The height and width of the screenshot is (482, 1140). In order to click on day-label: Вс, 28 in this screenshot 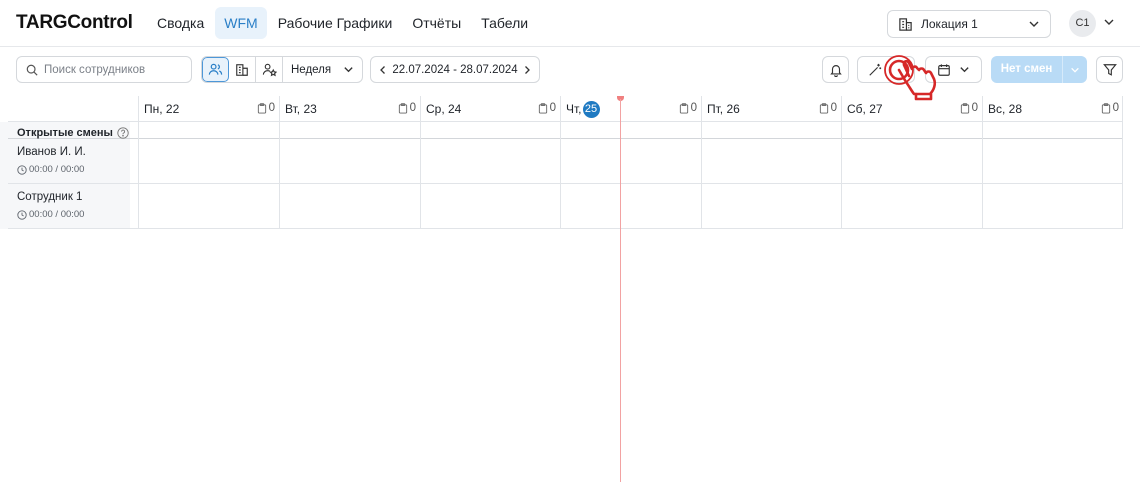, I will do `click(1005, 109)`.